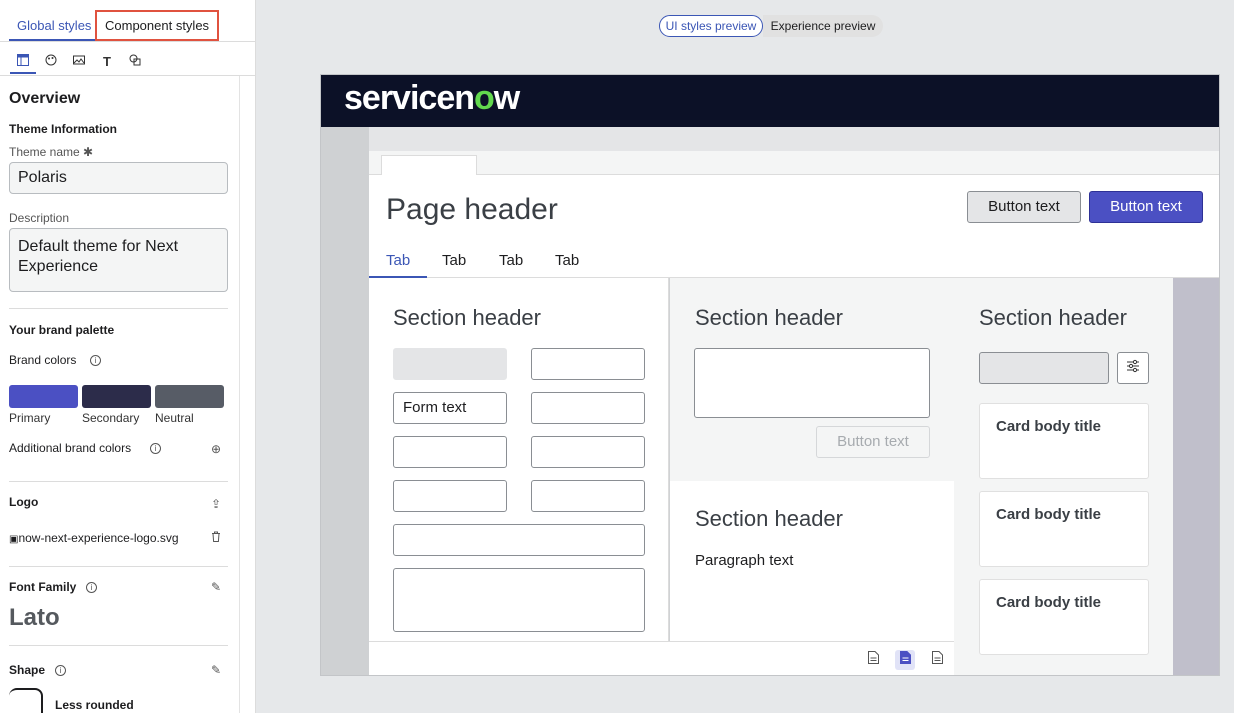  I want to click on brand-header: servicenow, so click(770, 101).